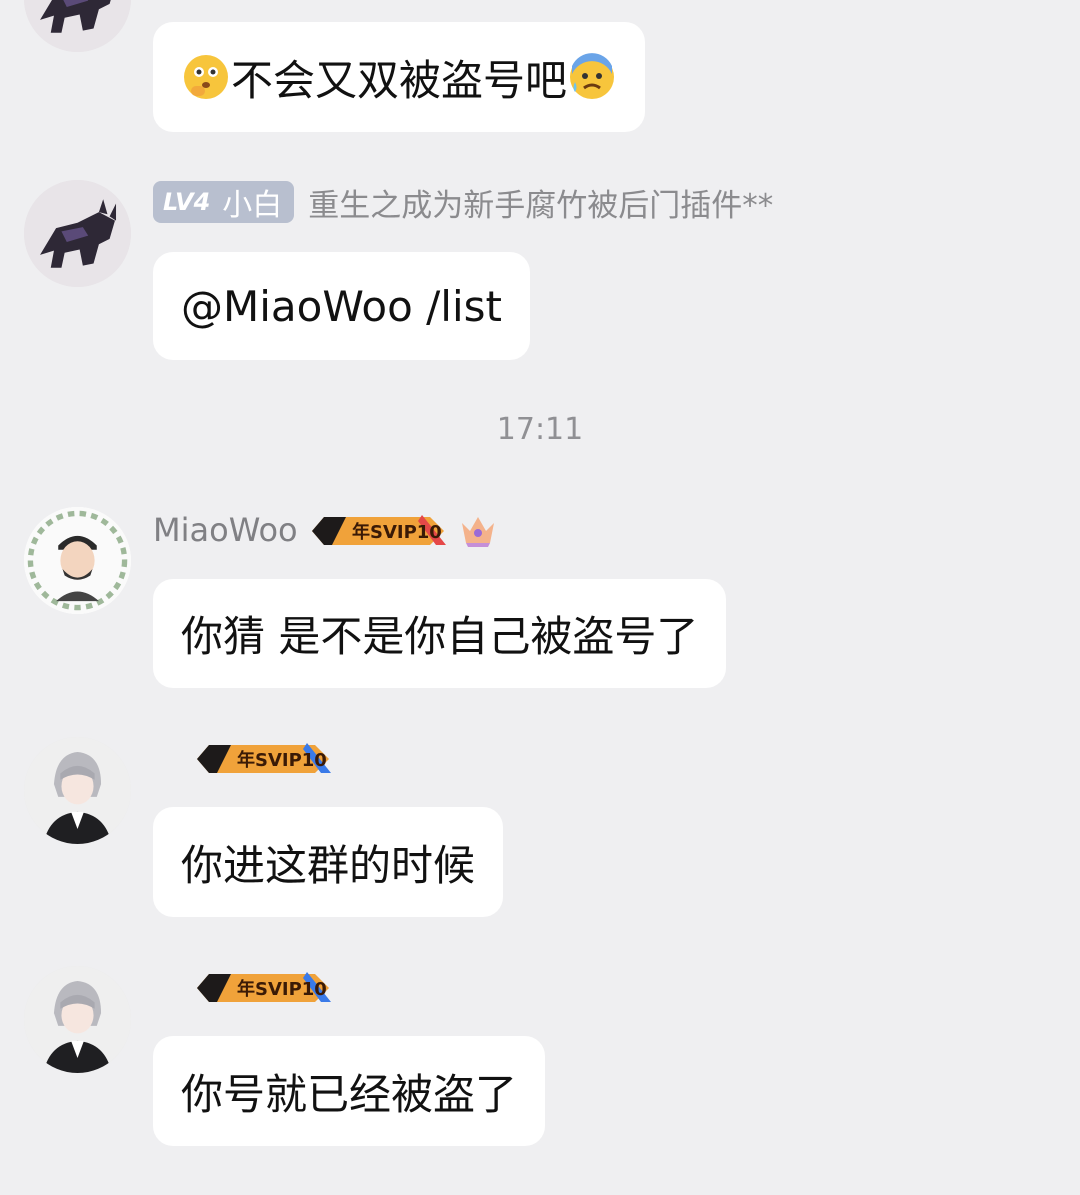 The height and width of the screenshot is (1195, 1080). I want to click on anxious-face-emoji, so click(592, 77).